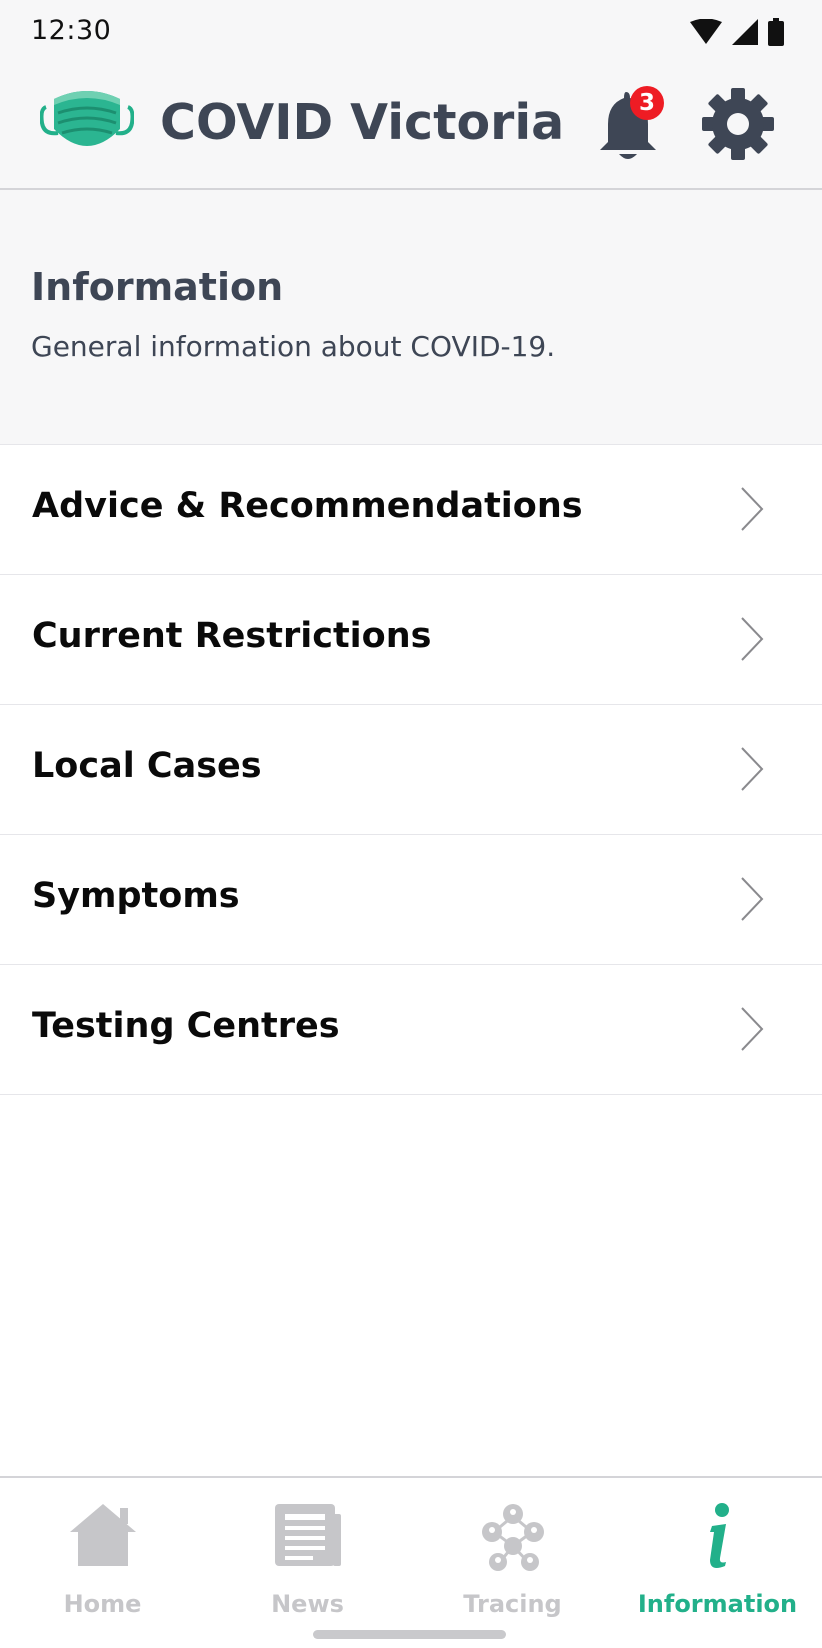  I want to click on tab-label: Tracing, so click(512, 1604).